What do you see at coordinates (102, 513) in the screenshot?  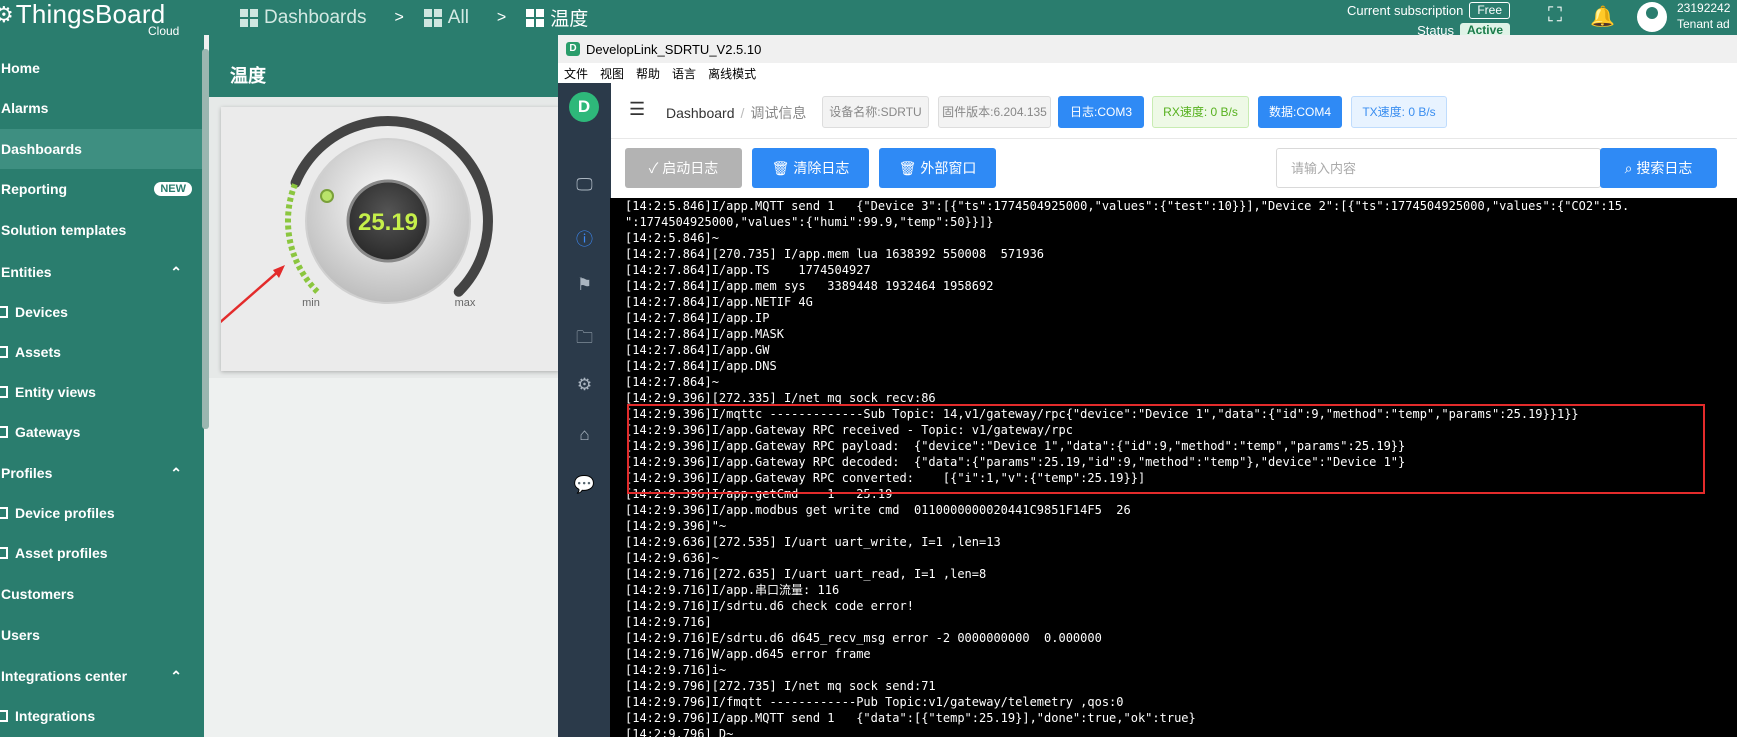 I see `sidebar-item-device-profiles: Device profiles` at bounding box center [102, 513].